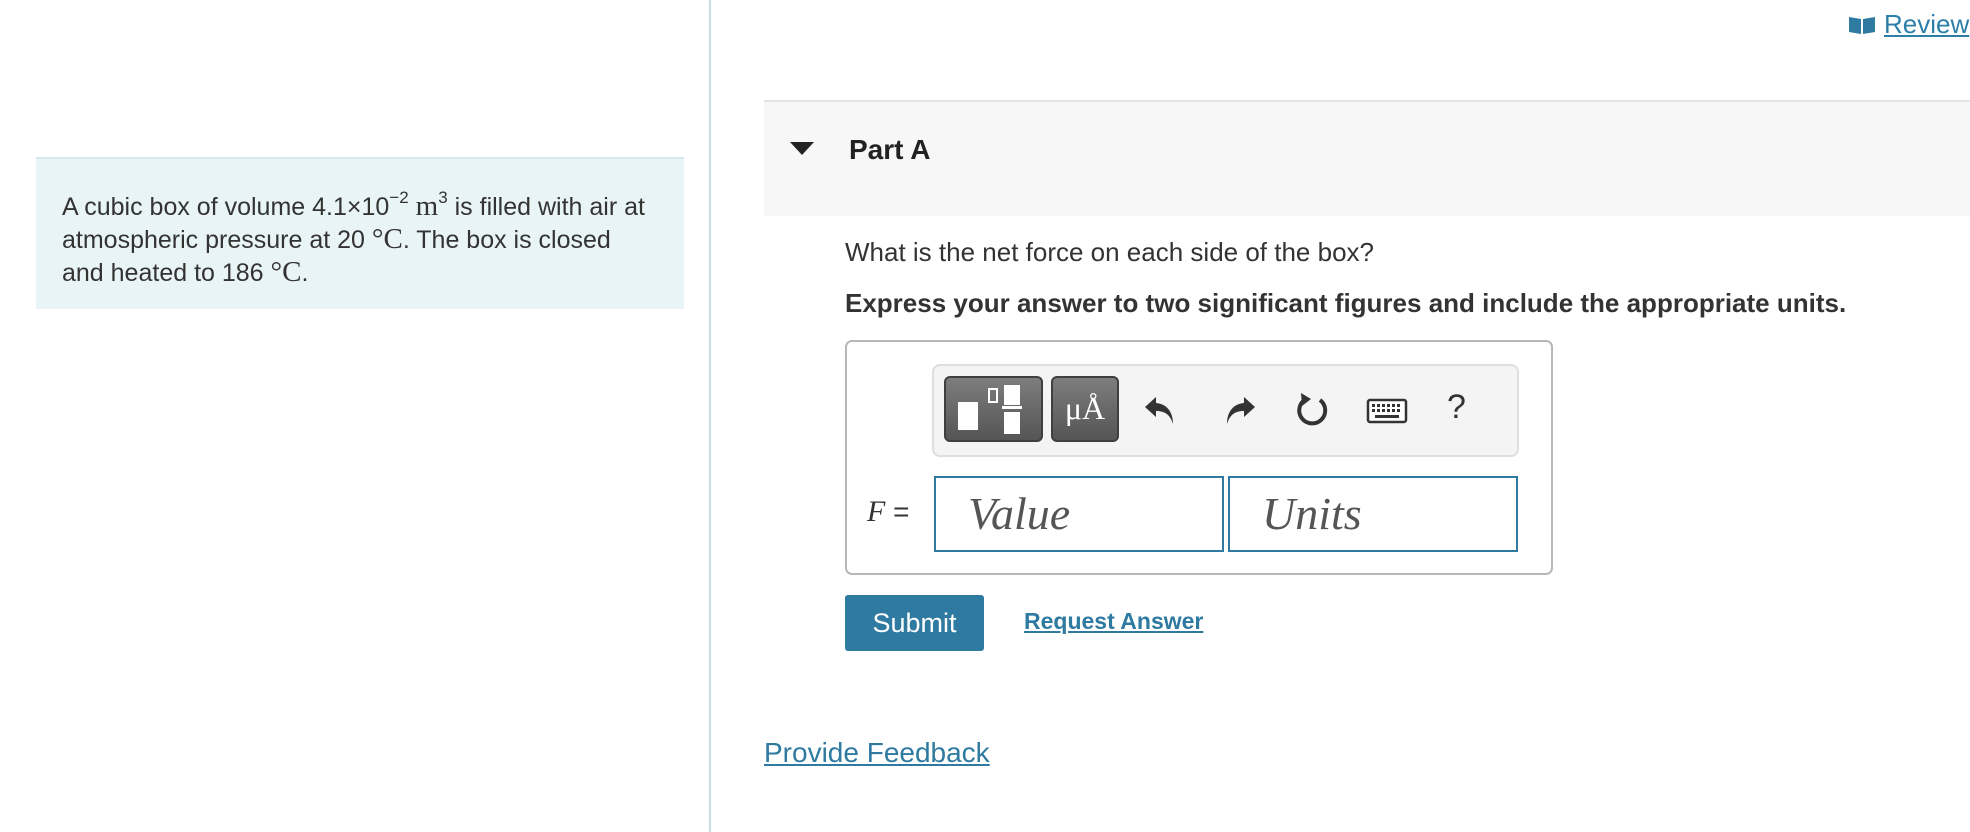  Describe the element at coordinates (1199, 457) in the screenshot. I see `answer-box: μÅ ? F = Value Units` at that location.